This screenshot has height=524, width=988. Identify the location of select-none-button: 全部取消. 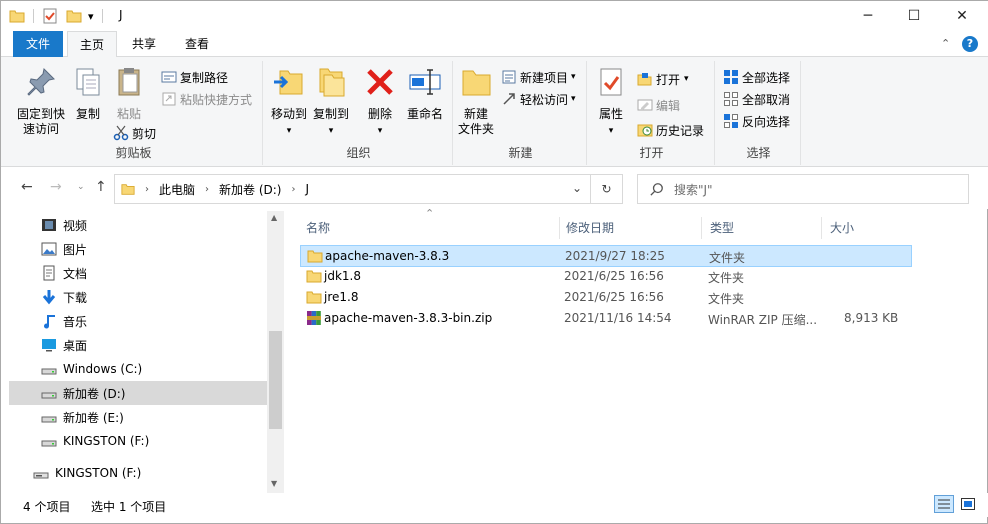
(756, 99).